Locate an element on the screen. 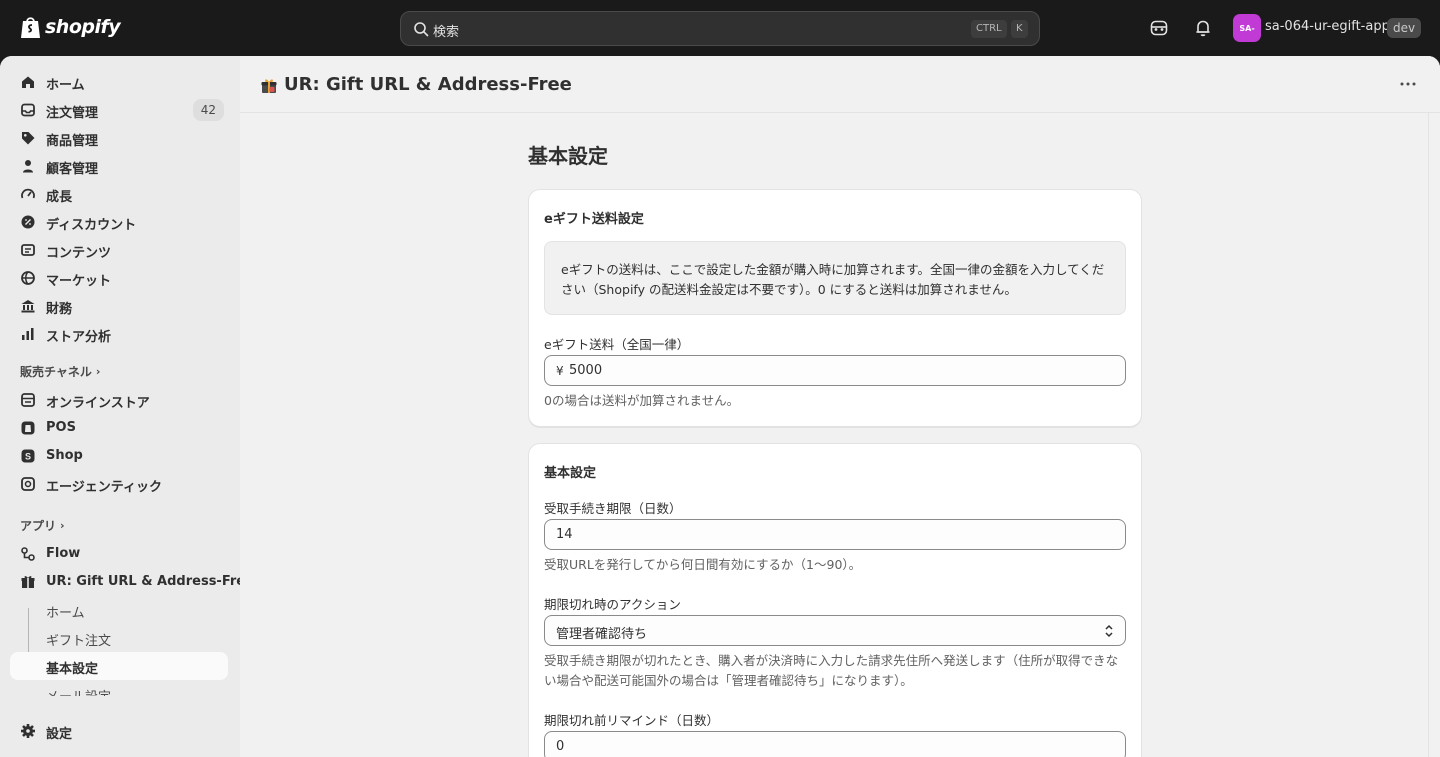 This screenshot has height=757, width=1440. shopify-logo: shopify is located at coordinates (70, 27).